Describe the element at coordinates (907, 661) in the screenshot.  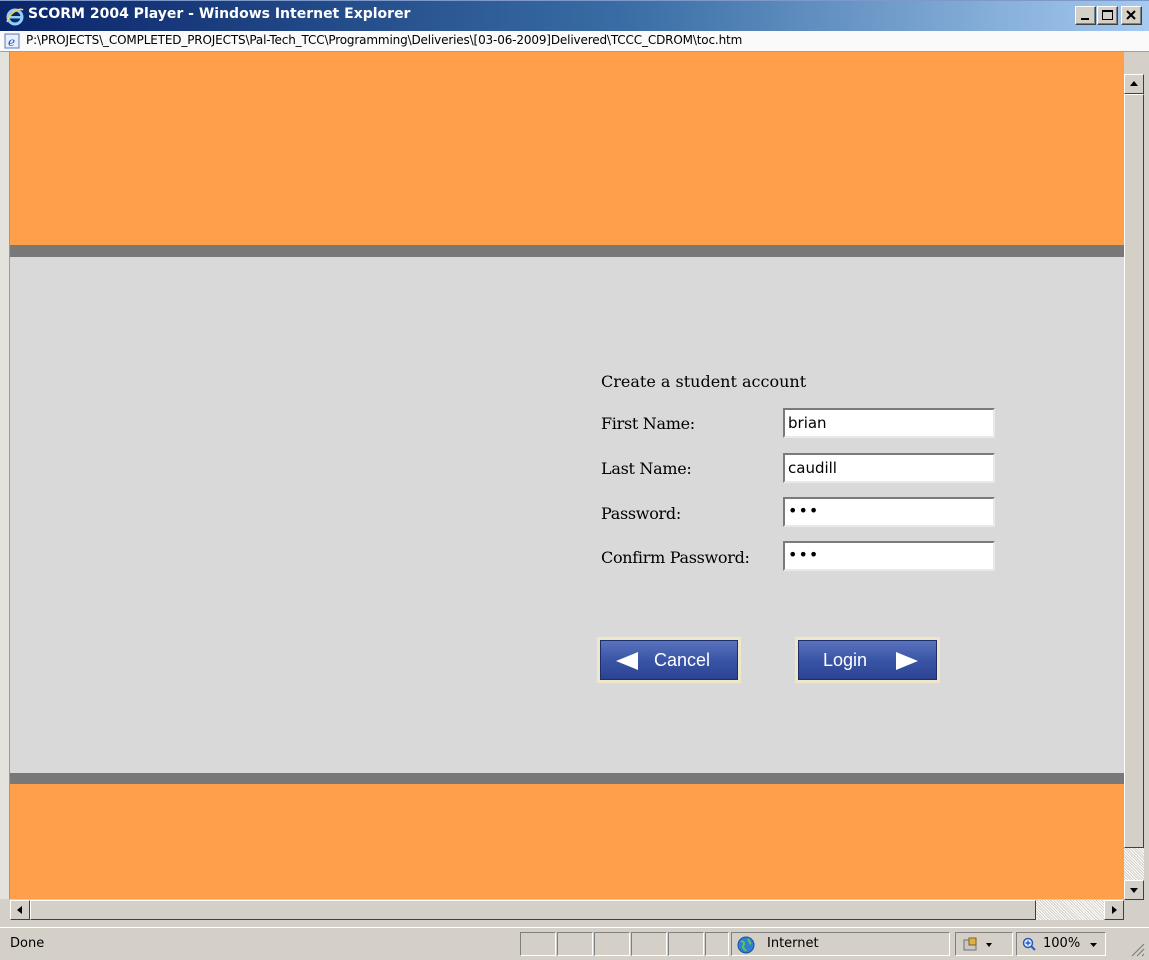
I see `arrow-right-icon` at that location.